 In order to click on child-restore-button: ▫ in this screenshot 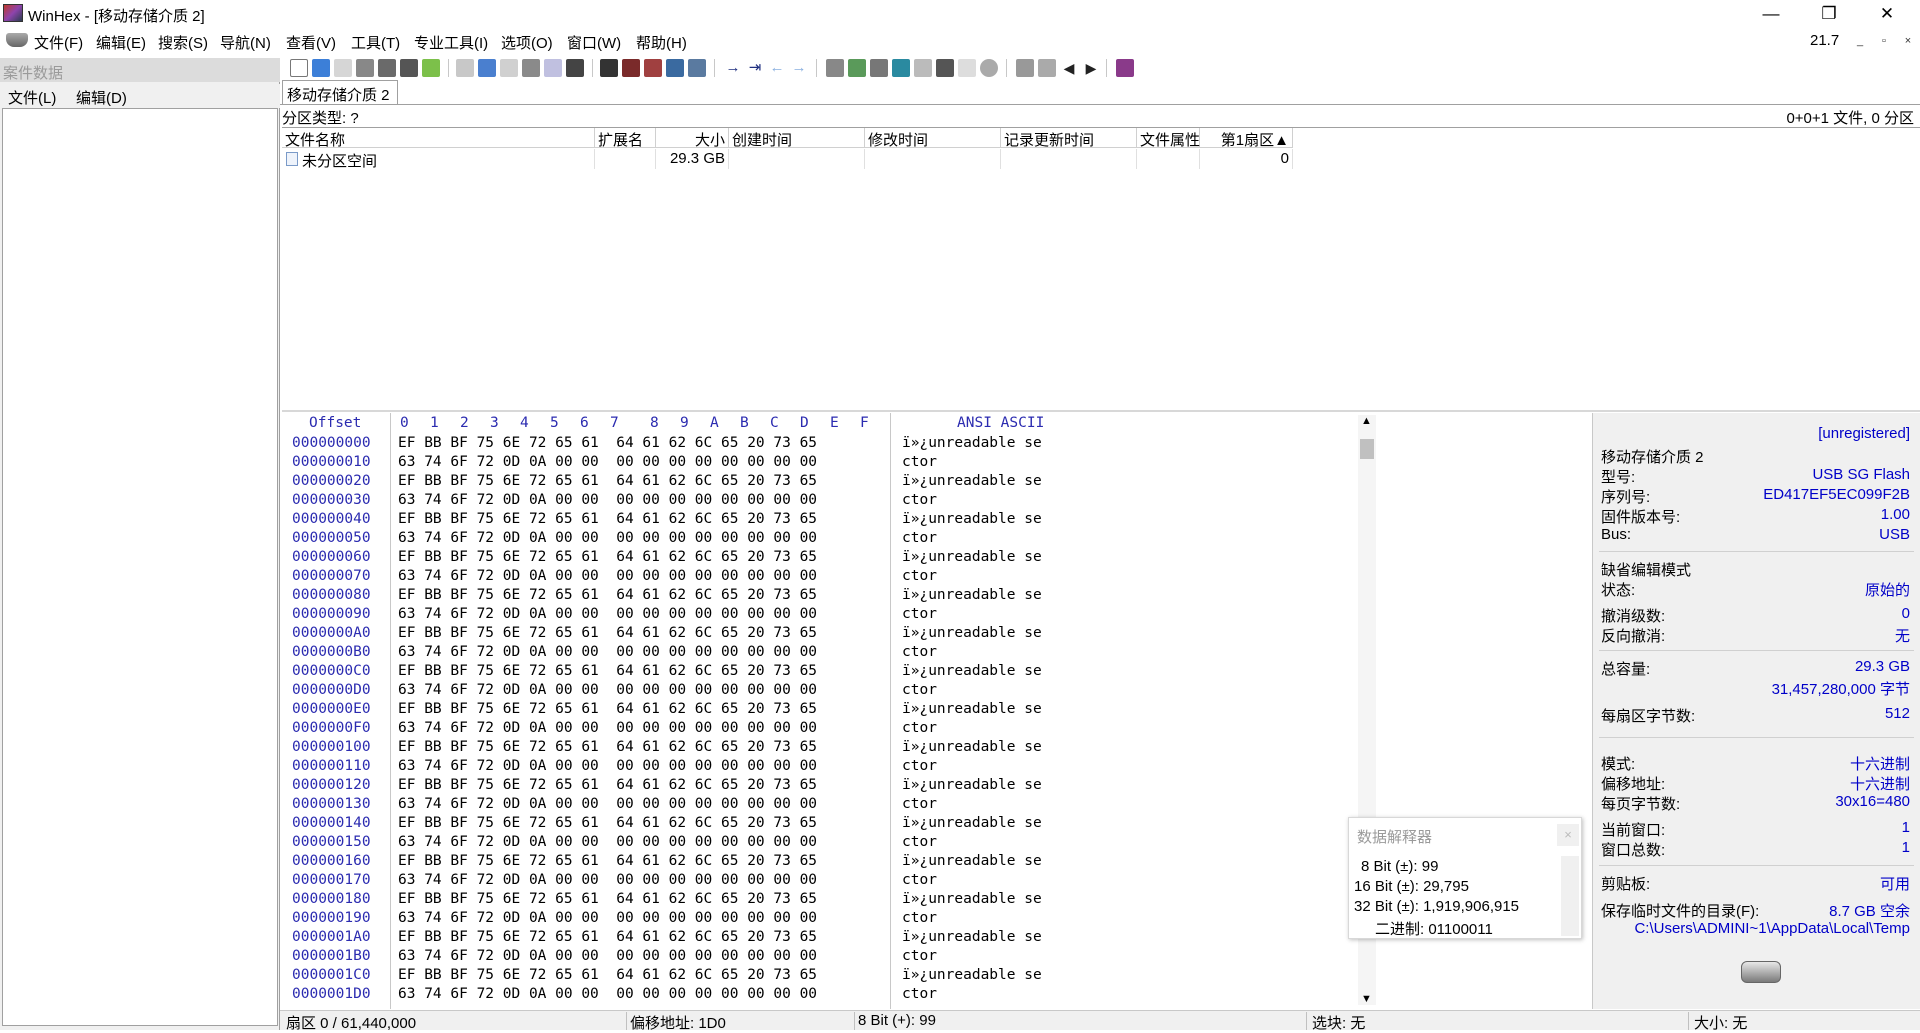, I will do `click(1884, 41)`.